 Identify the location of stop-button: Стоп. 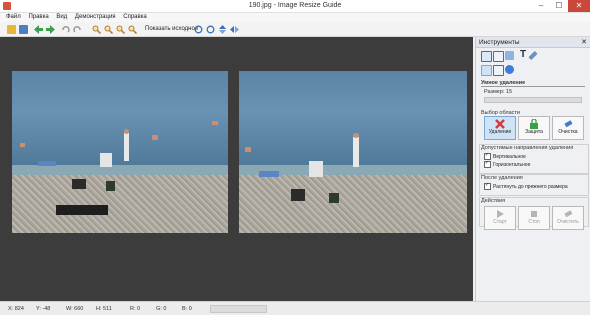
(534, 218).